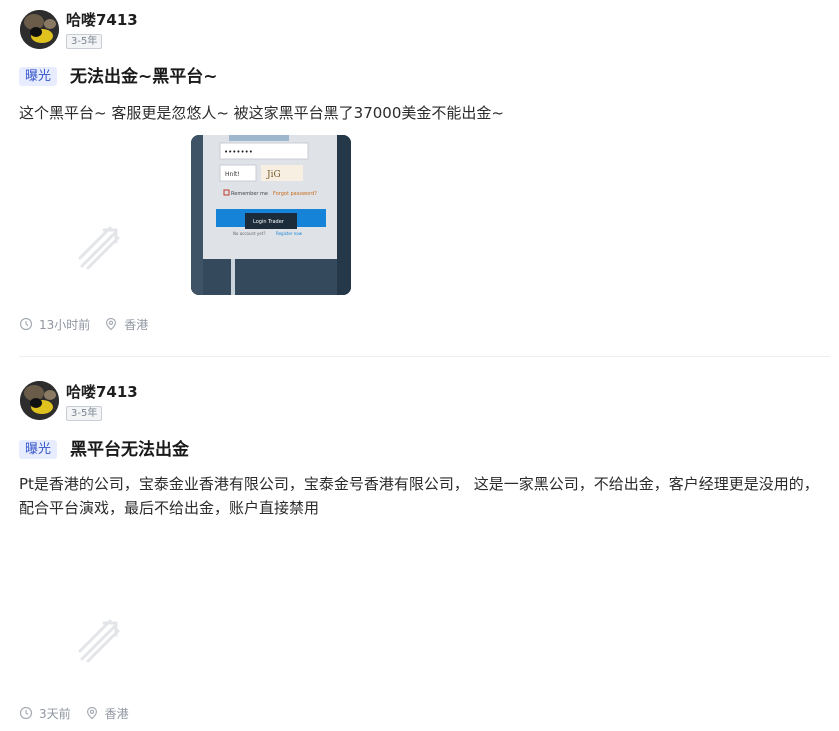  I want to click on post-time: 13小时前, so click(65, 324).